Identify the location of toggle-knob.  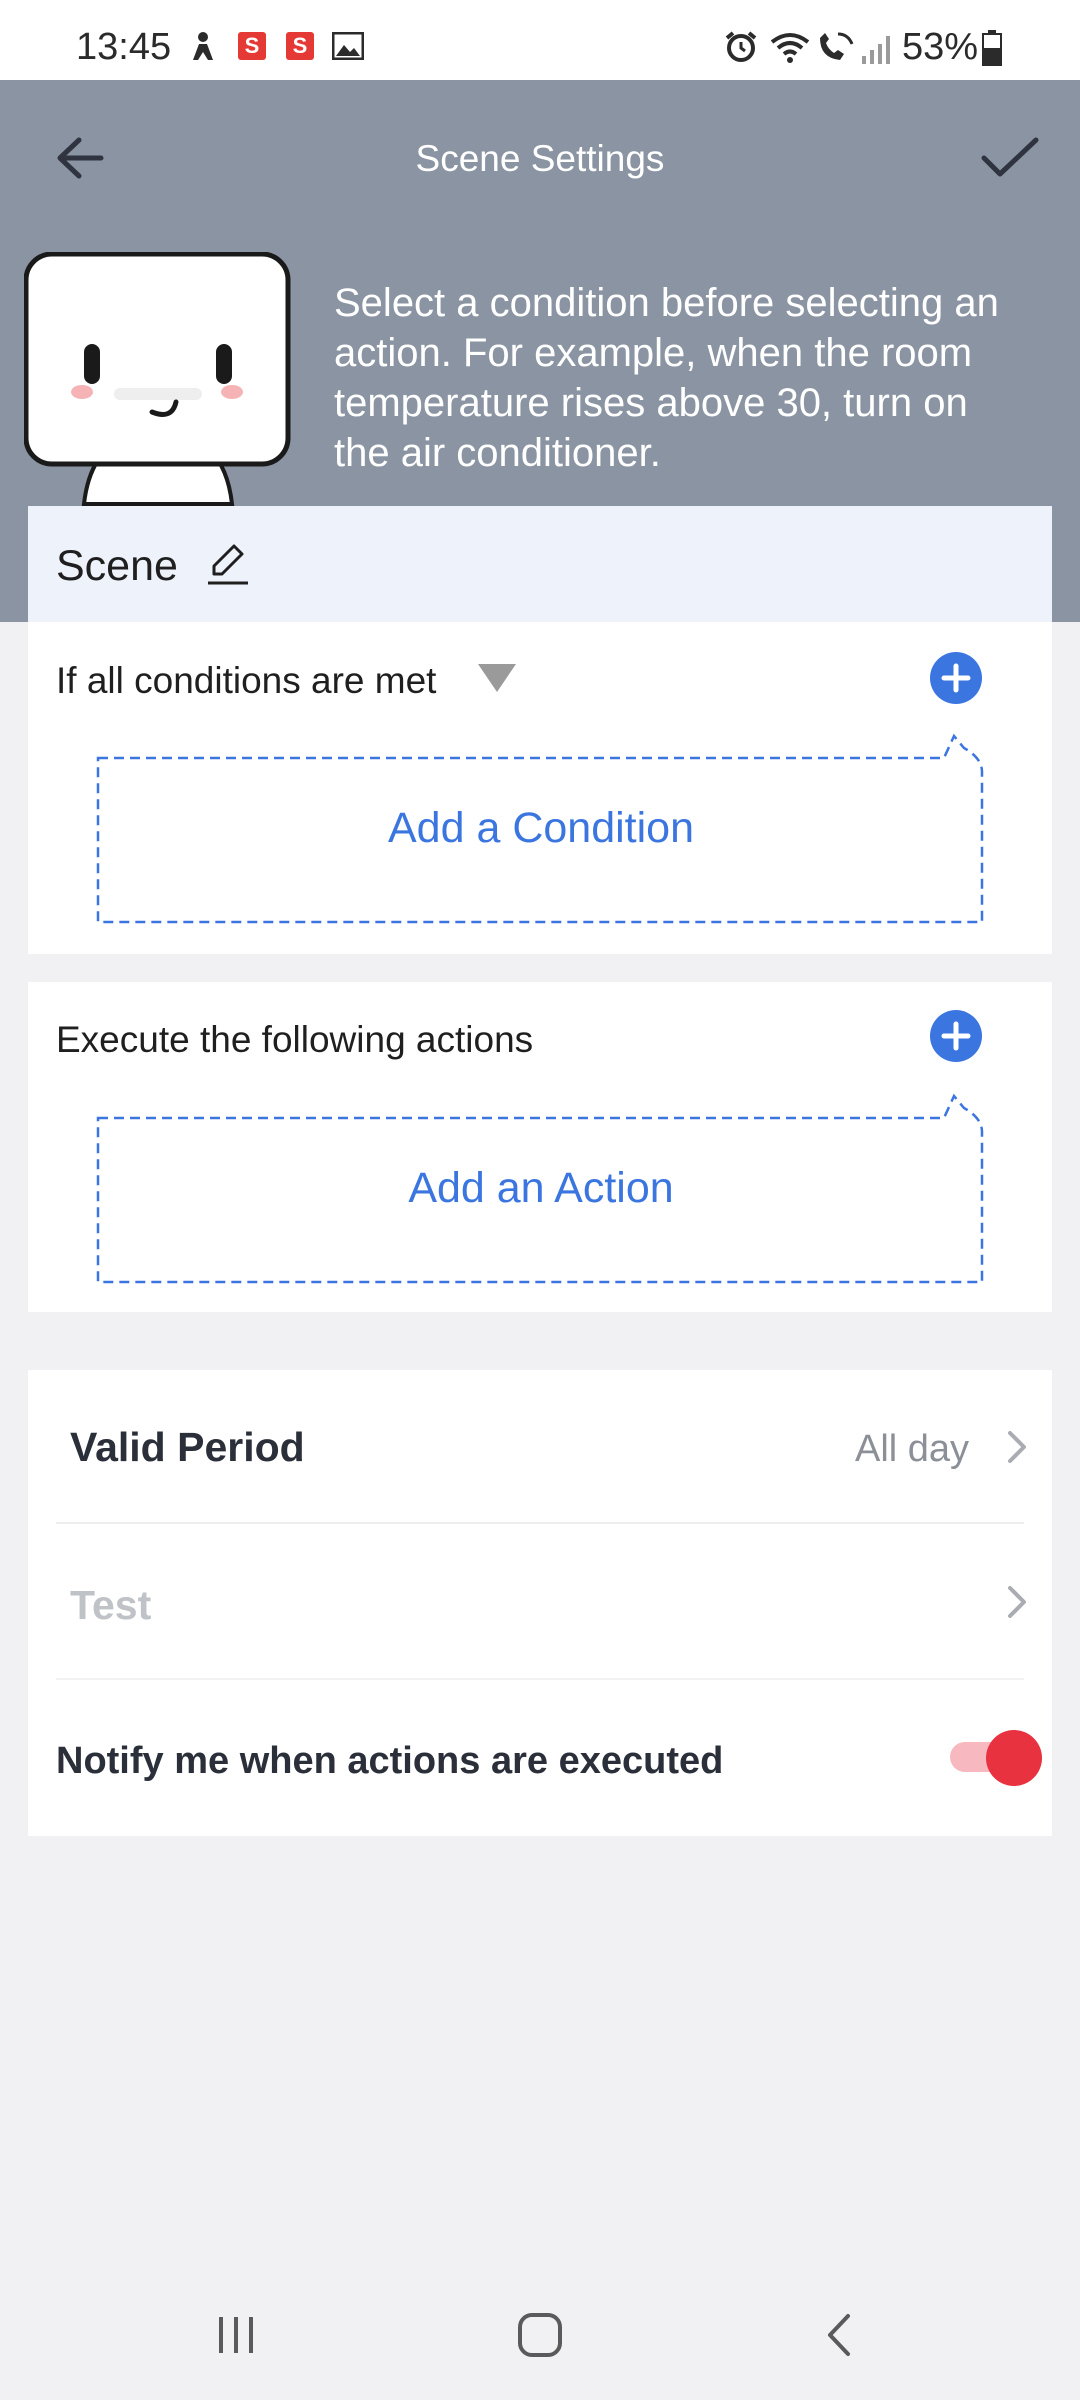
(1014, 1758).